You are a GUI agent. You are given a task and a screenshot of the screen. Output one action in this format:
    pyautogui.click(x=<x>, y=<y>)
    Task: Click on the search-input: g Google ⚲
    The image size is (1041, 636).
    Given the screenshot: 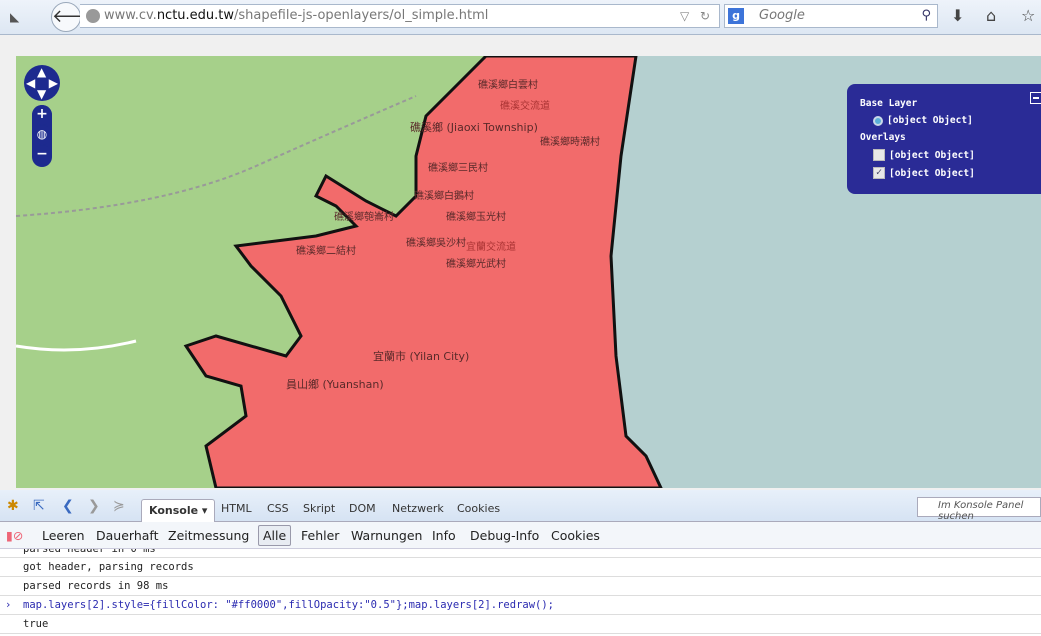 What is the action you would take?
    pyautogui.click(x=831, y=16)
    